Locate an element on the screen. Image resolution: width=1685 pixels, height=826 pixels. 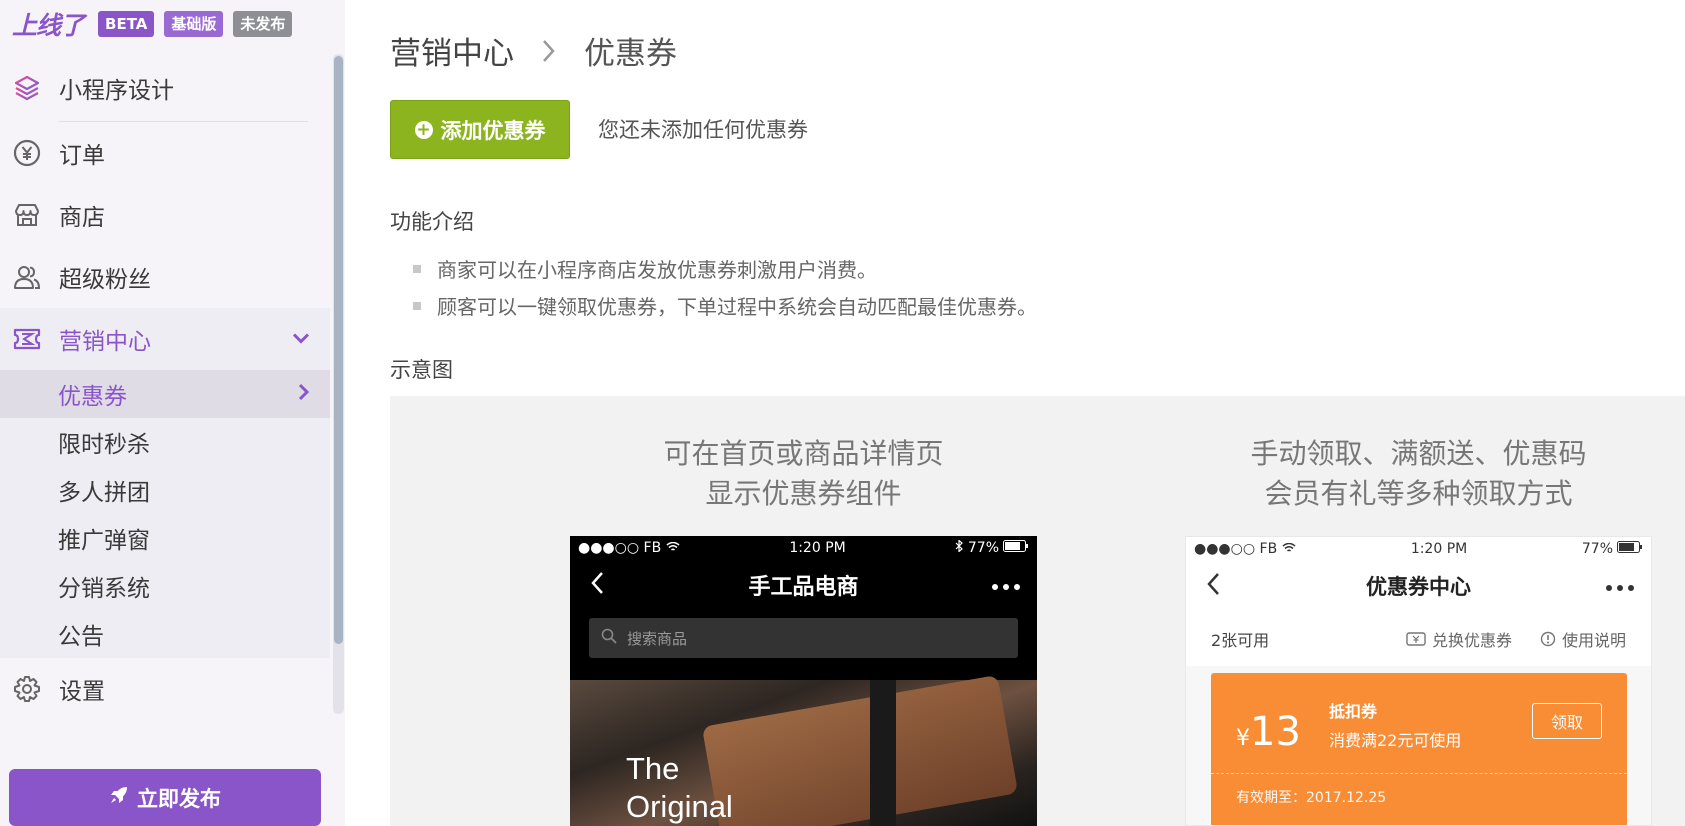
coupon-currency: ¥ is located at coordinates (1243, 738).